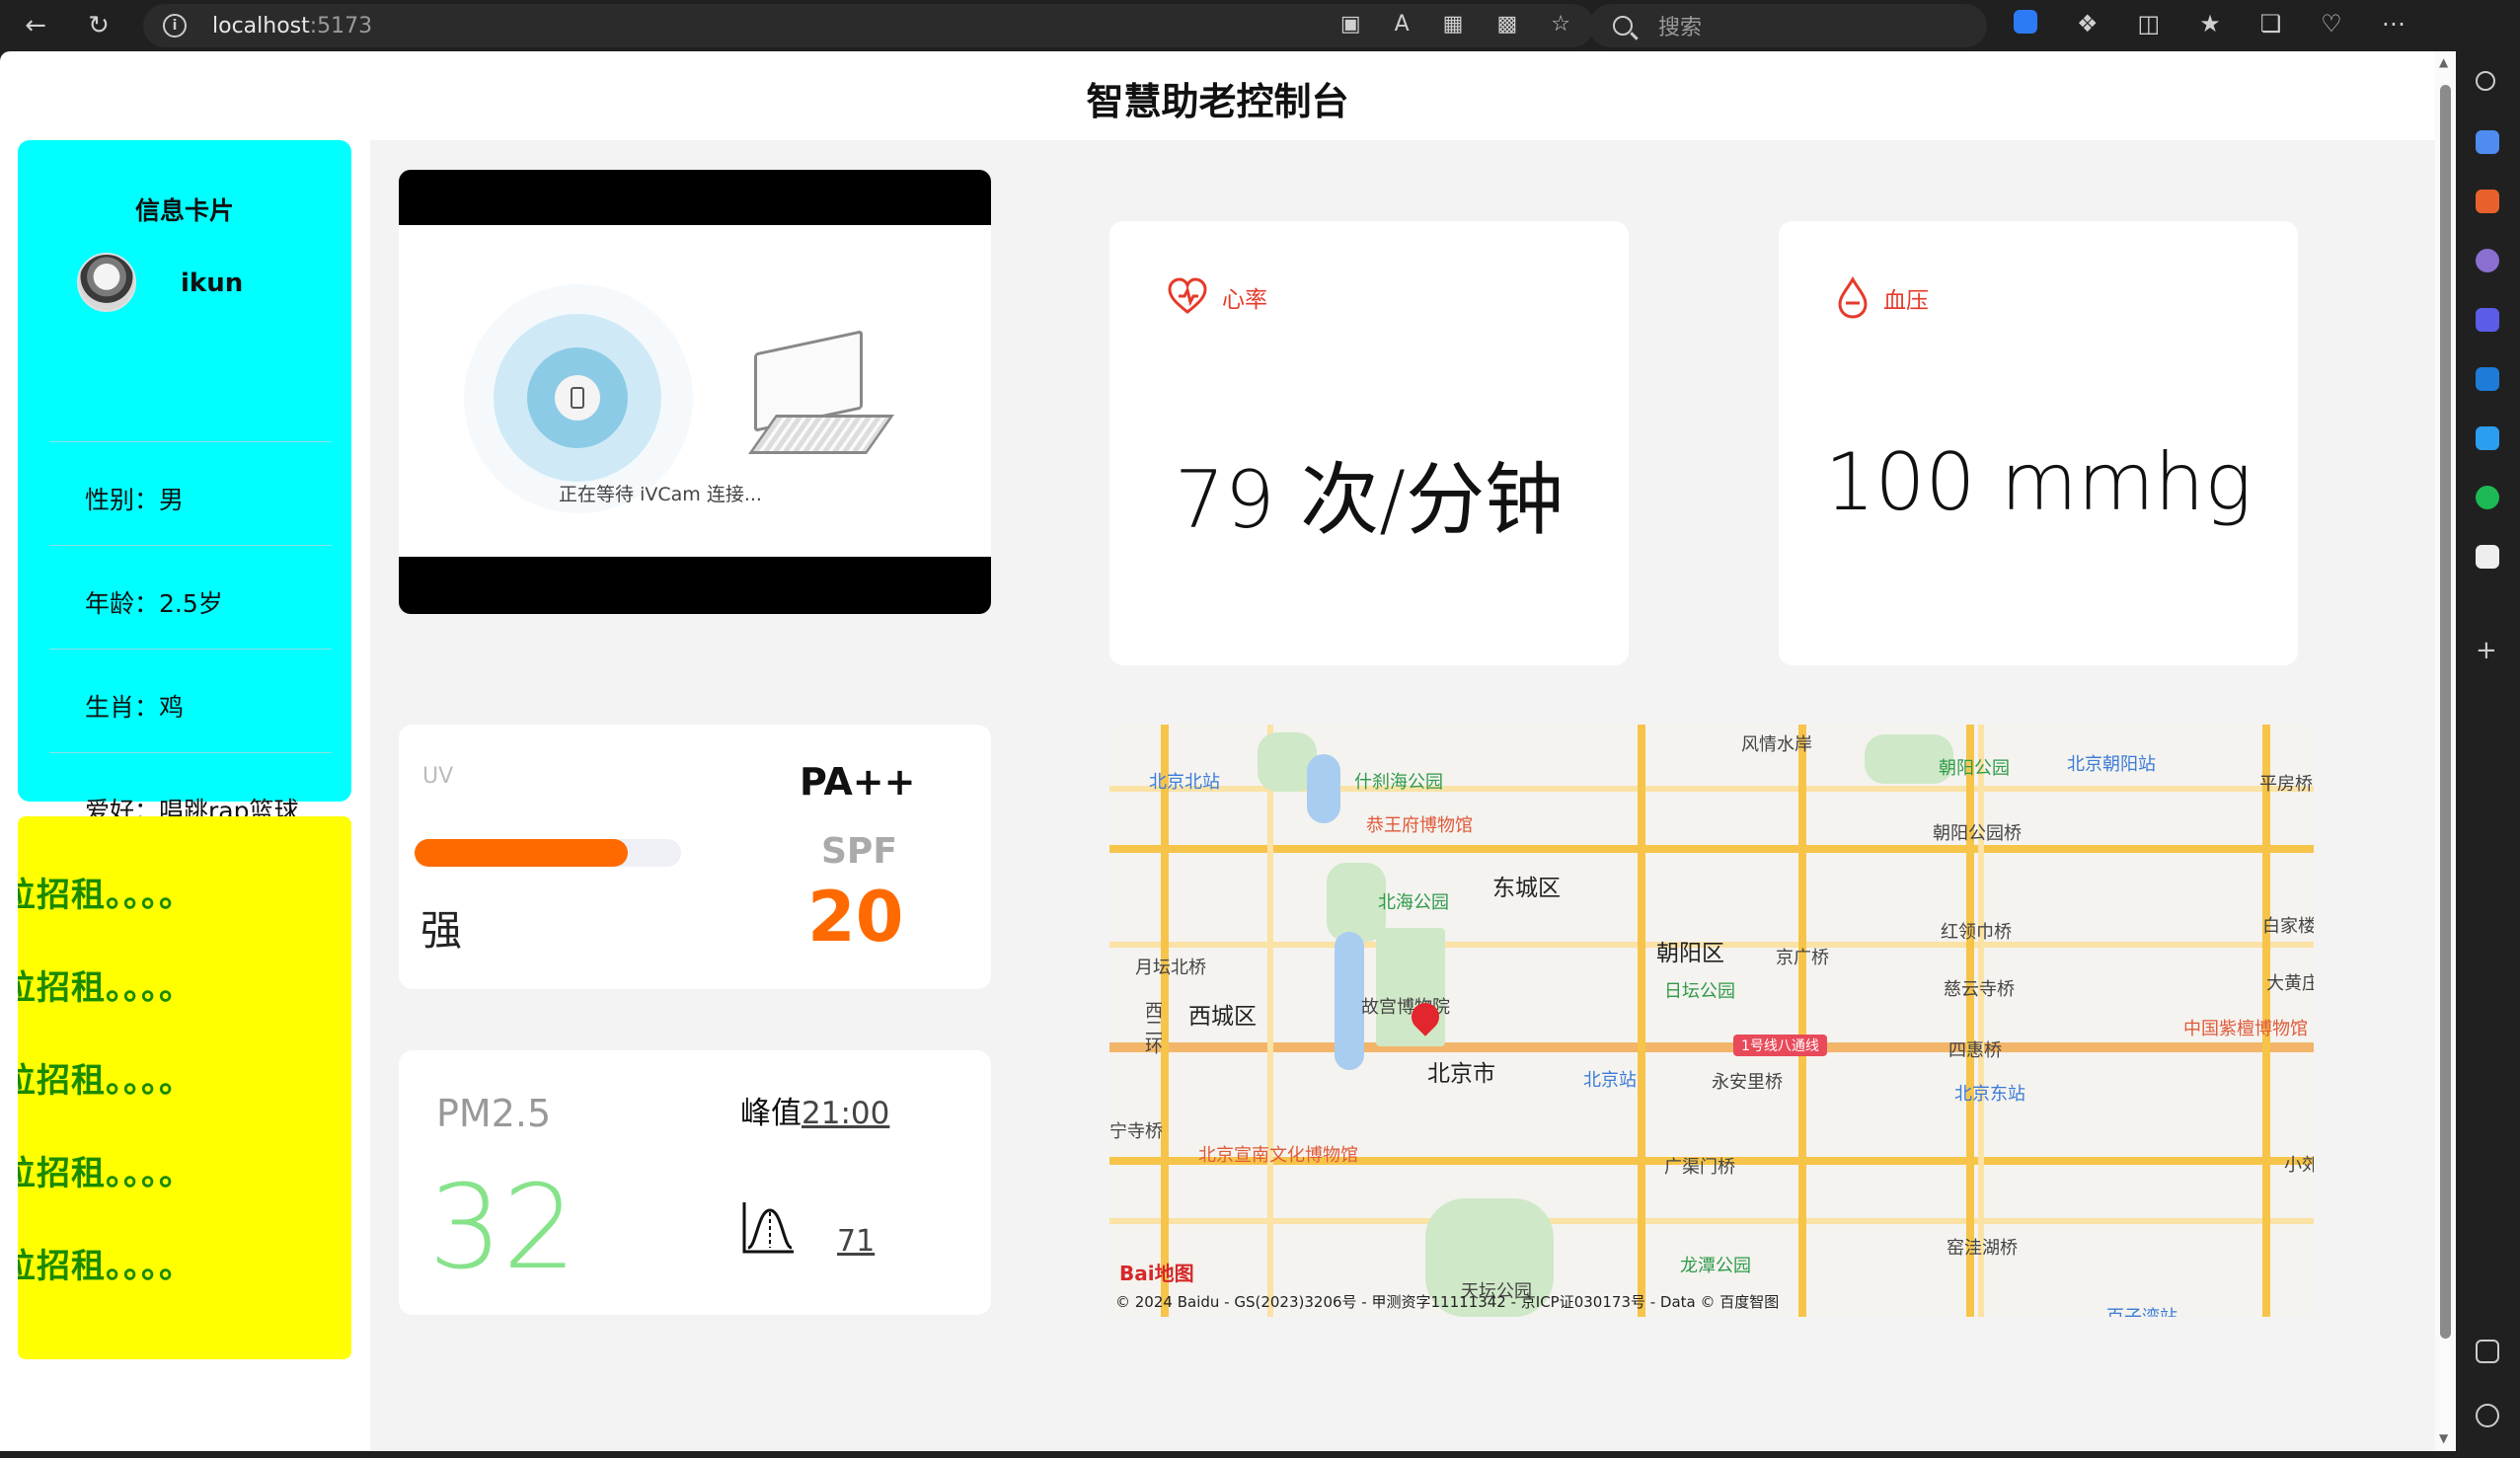 The image size is (2520, 1458). What do you see at coordinates (1369, 500) in the screenshot?
I see `heart-rate-value: 79 次/分钟` at bounding box center [1369, 500].